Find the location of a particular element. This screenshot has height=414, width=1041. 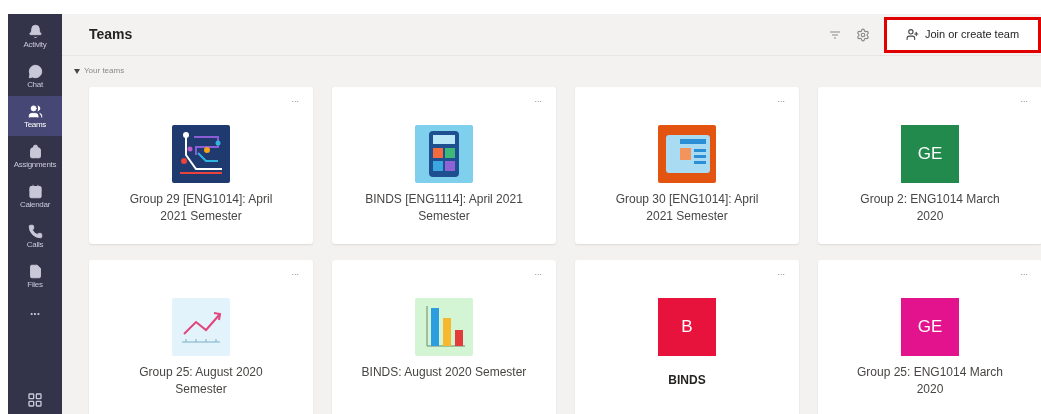

team-name: Group 25: August 2020 Semester is located at coordinates (201, 381).